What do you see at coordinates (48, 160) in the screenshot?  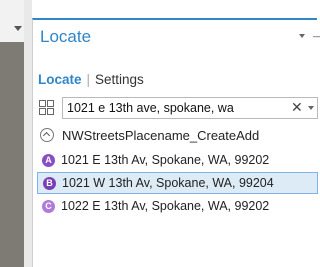 I see `result-badge-icon: A` at bounding box center [48, 160].